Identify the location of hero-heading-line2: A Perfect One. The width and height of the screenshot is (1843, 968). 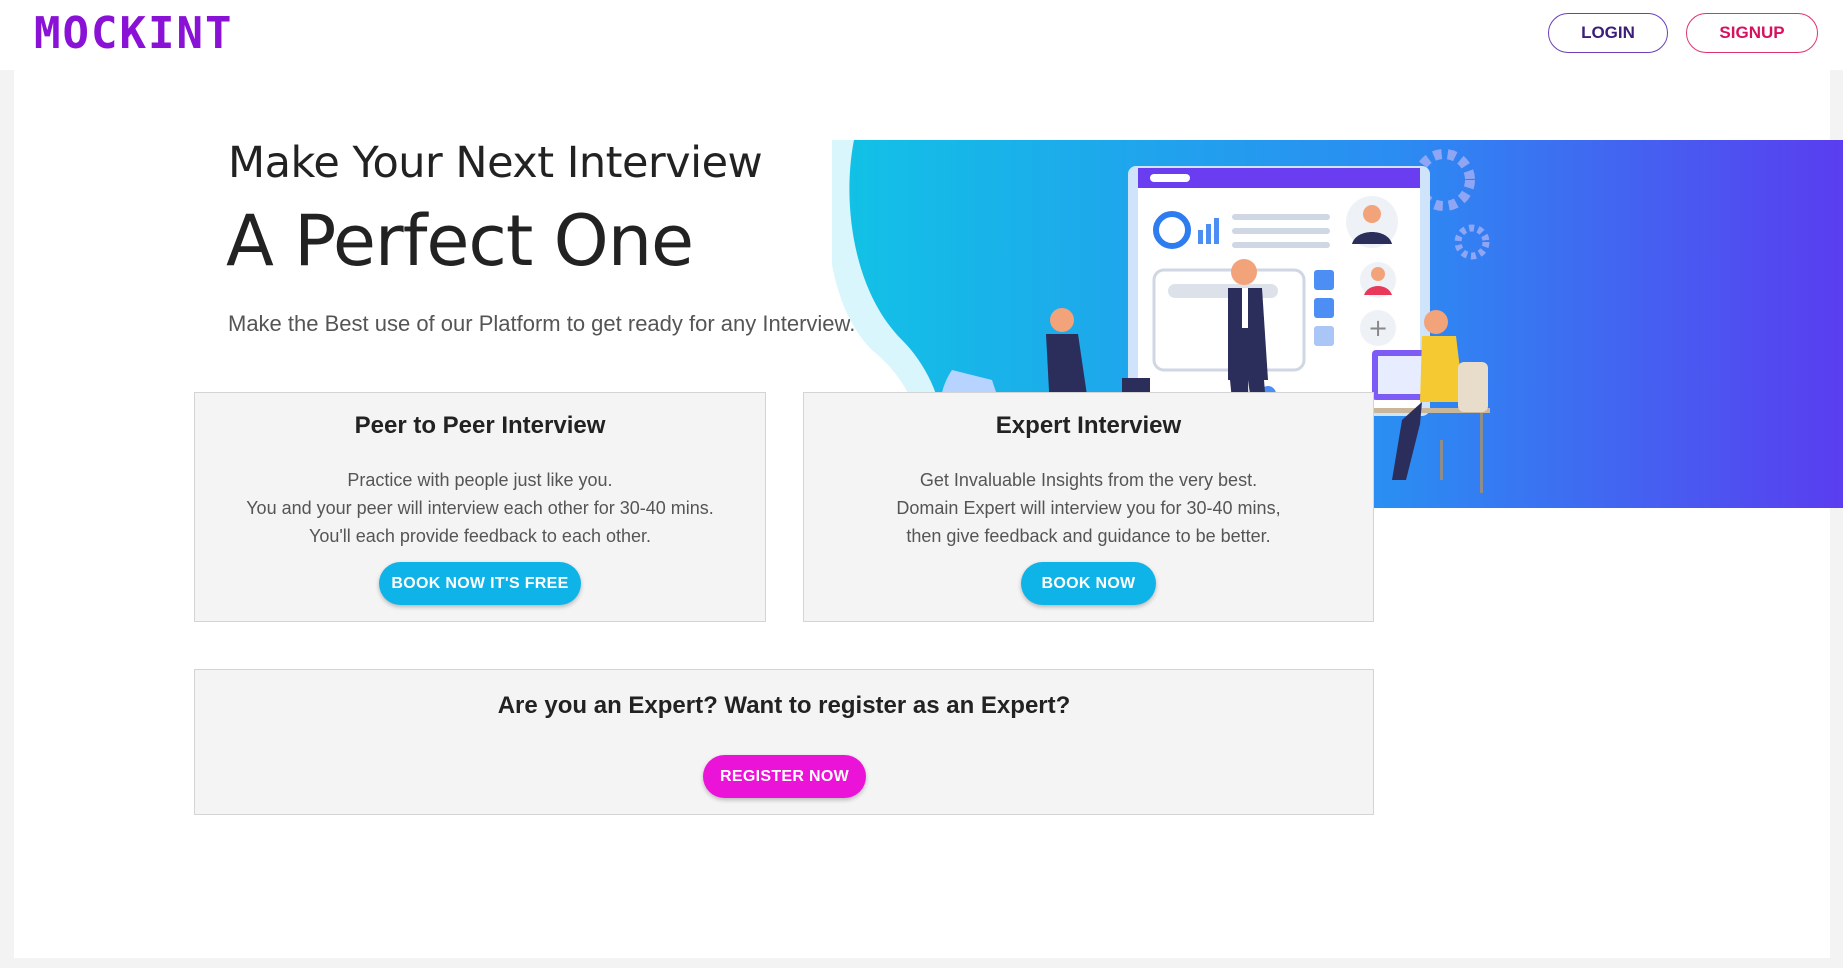
(460, 241).